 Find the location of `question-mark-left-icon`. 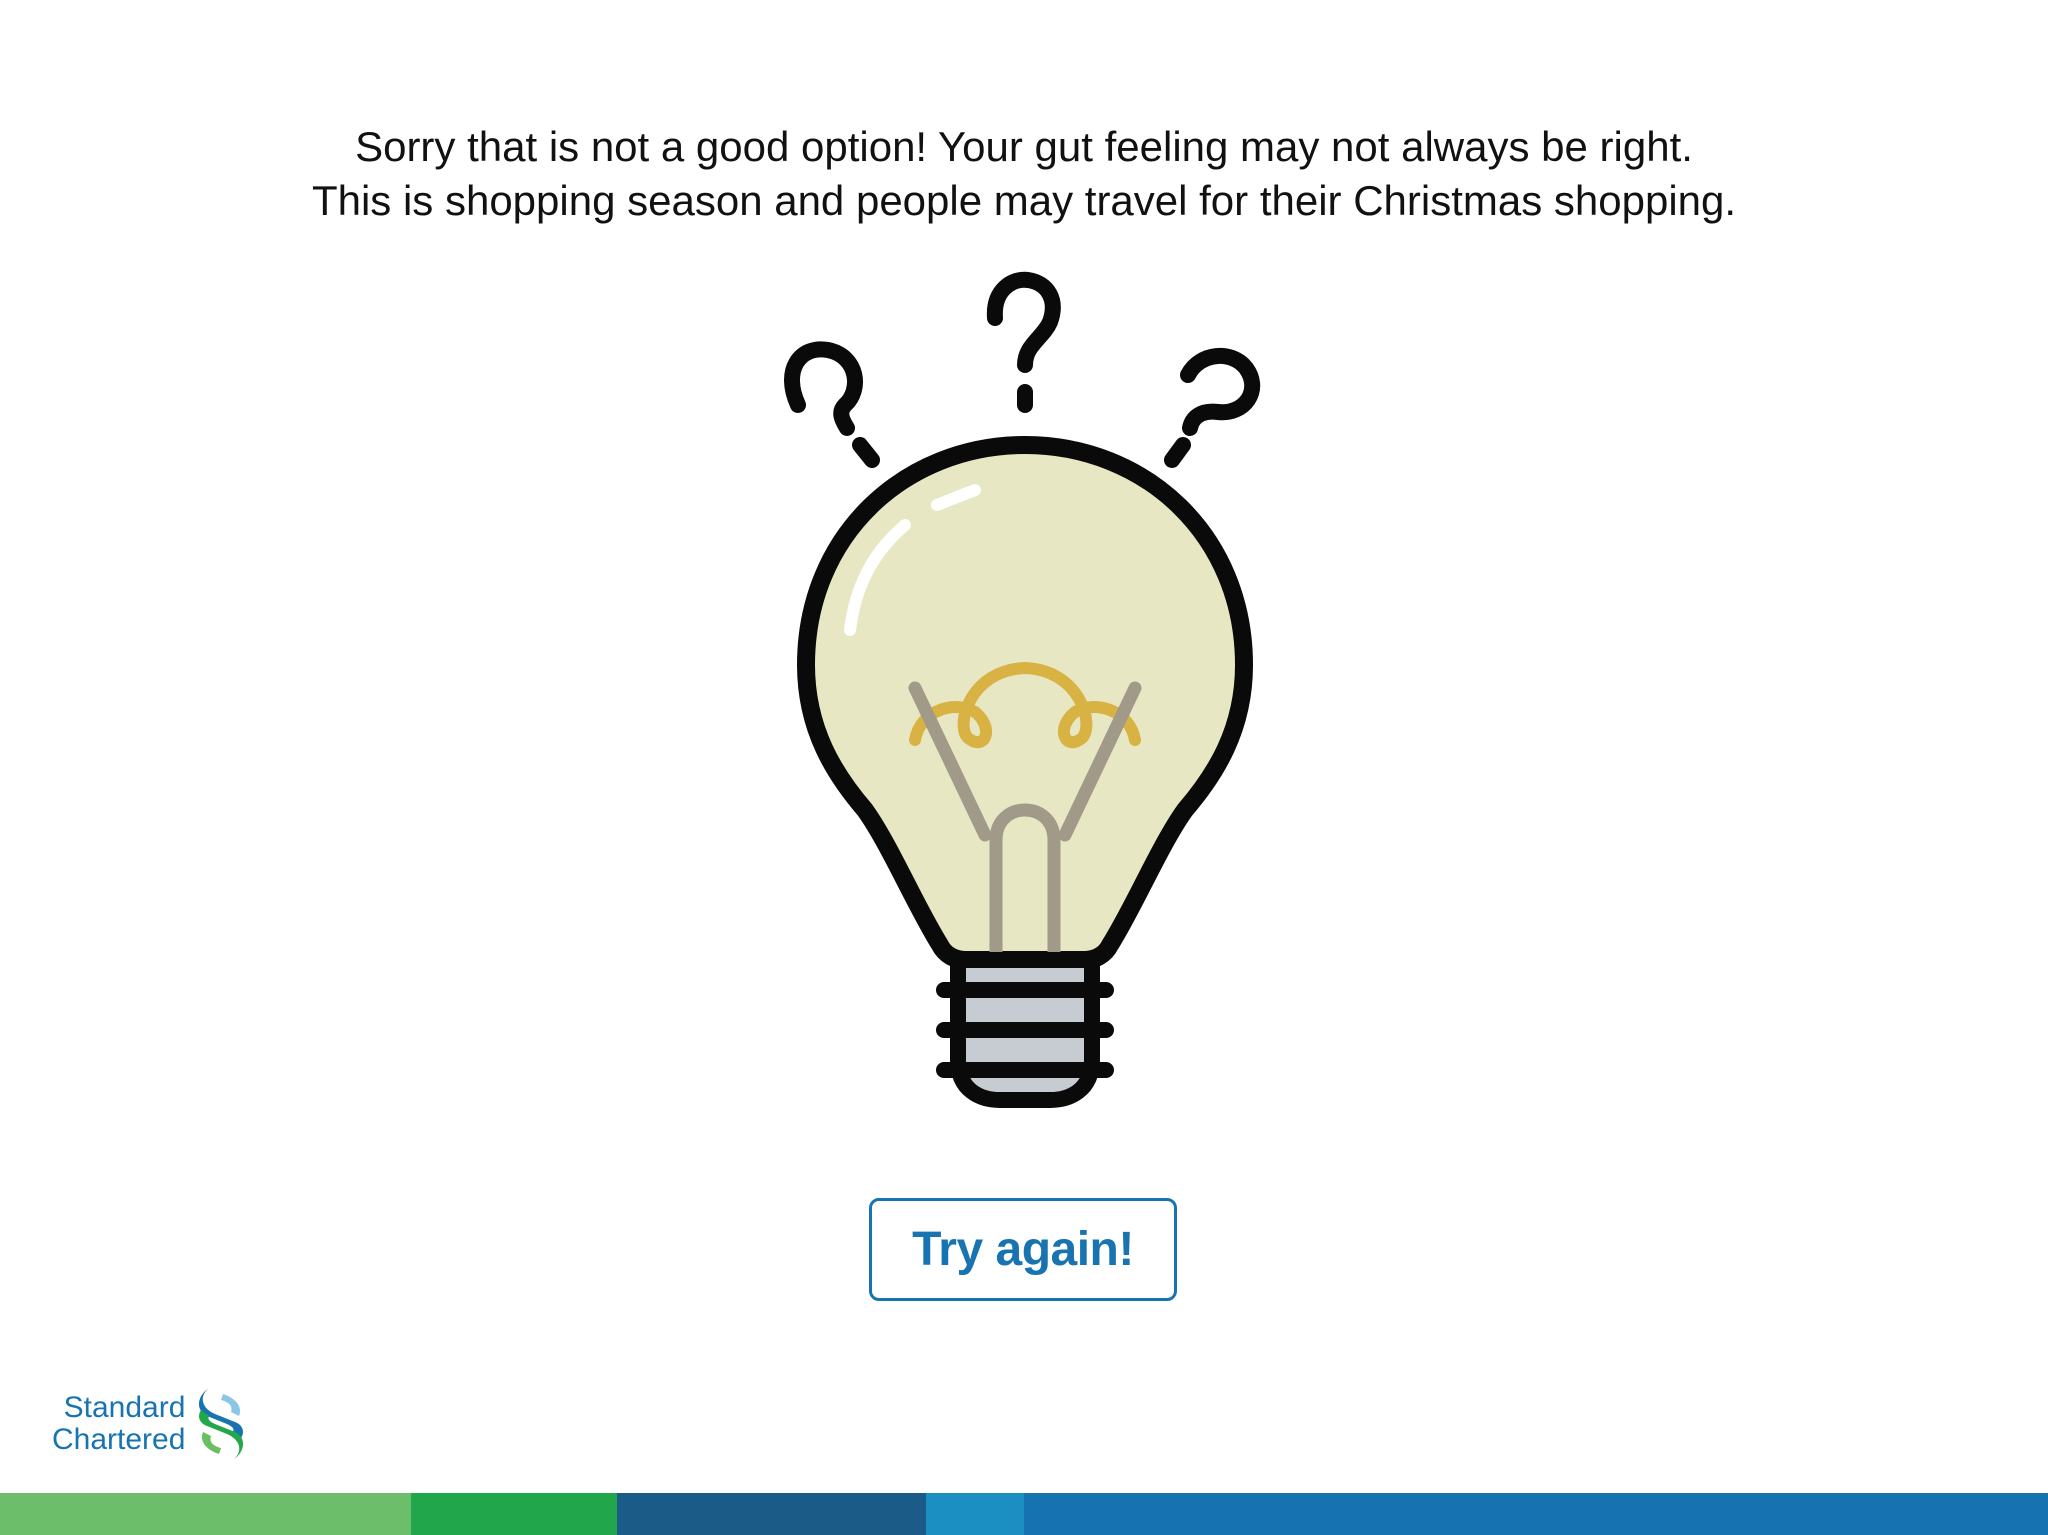

question-mark-left-icon is located at coordinates (832, 404).